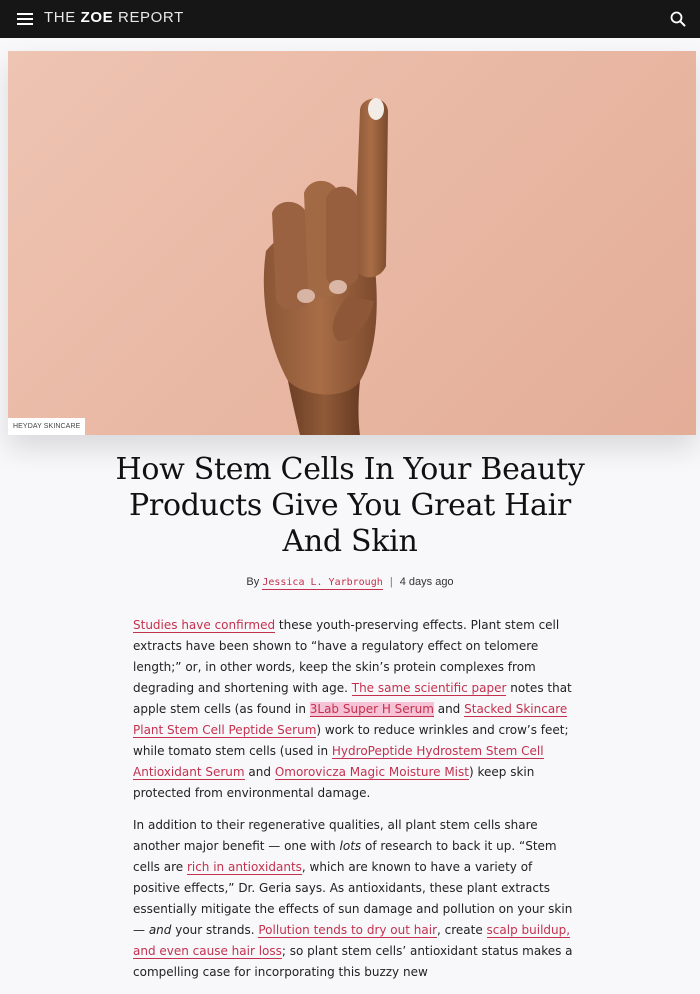  I want to click on emphasis-text: and, so click(160, 930).